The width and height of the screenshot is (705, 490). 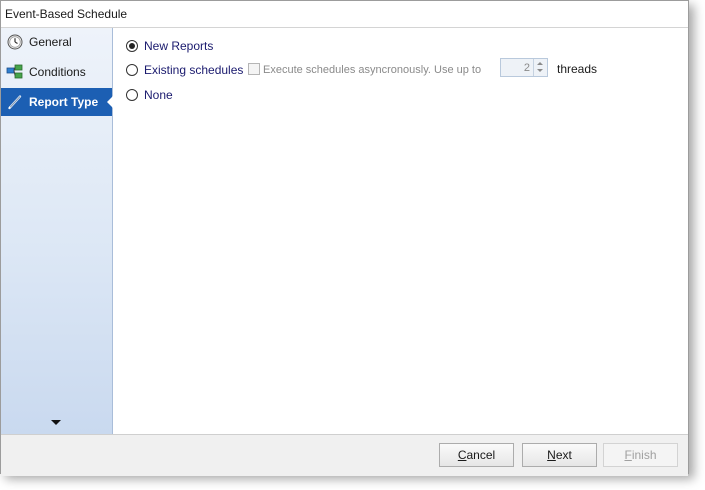 I want to click on radio-new-reports: New Reports, so click(x=169, y=46).